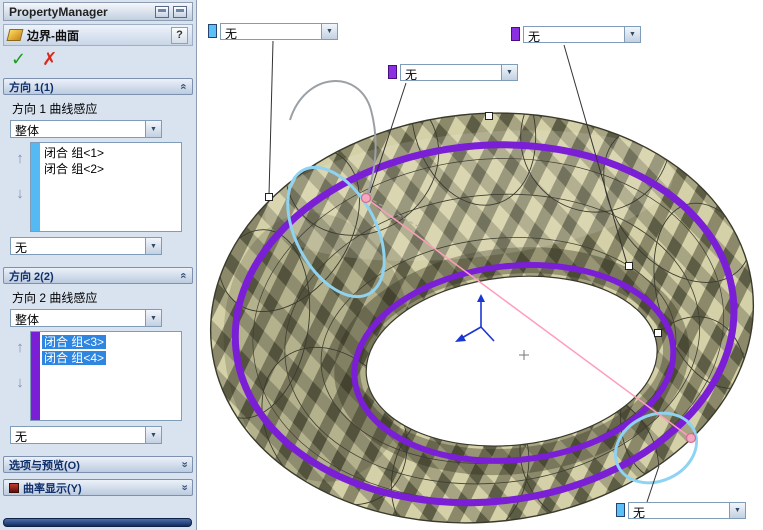  What do you see at coordinates (98, 86) in the screenshot?
I see `direction1-group-header: 方向 1(1) »` at bounding box center [98, 86].